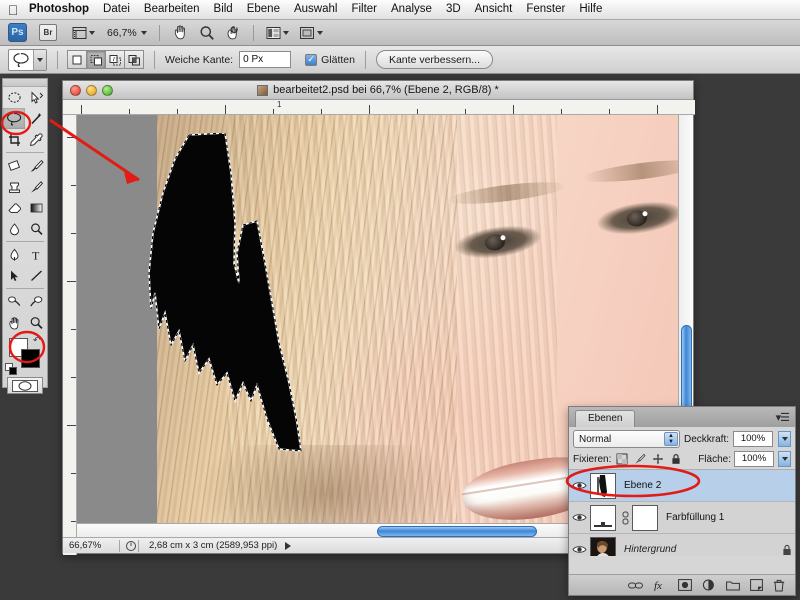 The image size is (800, 600). What do you see at coordinates (754, 459) in the screenshot?
I see `fill-value: 100%` at bounding box center [754, 459].